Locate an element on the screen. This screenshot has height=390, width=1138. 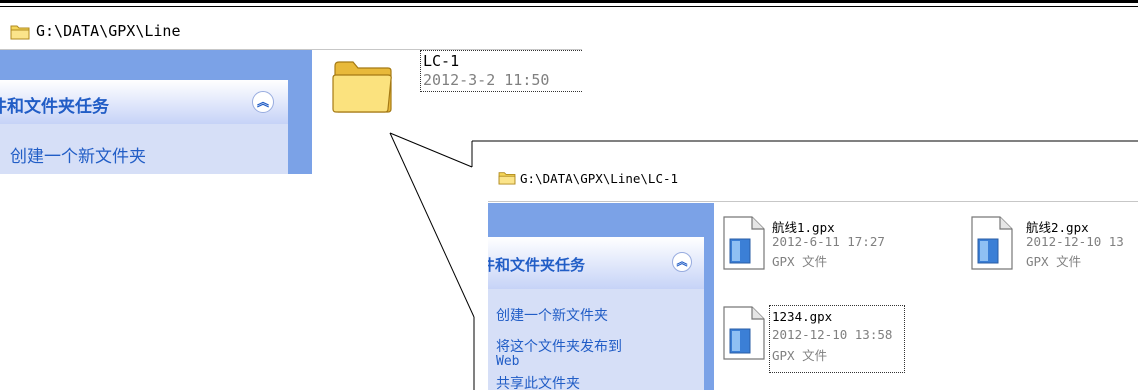
task-pane: 件和文件夹任务 ︽ 创建一个新文件夹 将这个文件夹发布到 Web 共享此文件夹 is located at coordinates (601, 296).